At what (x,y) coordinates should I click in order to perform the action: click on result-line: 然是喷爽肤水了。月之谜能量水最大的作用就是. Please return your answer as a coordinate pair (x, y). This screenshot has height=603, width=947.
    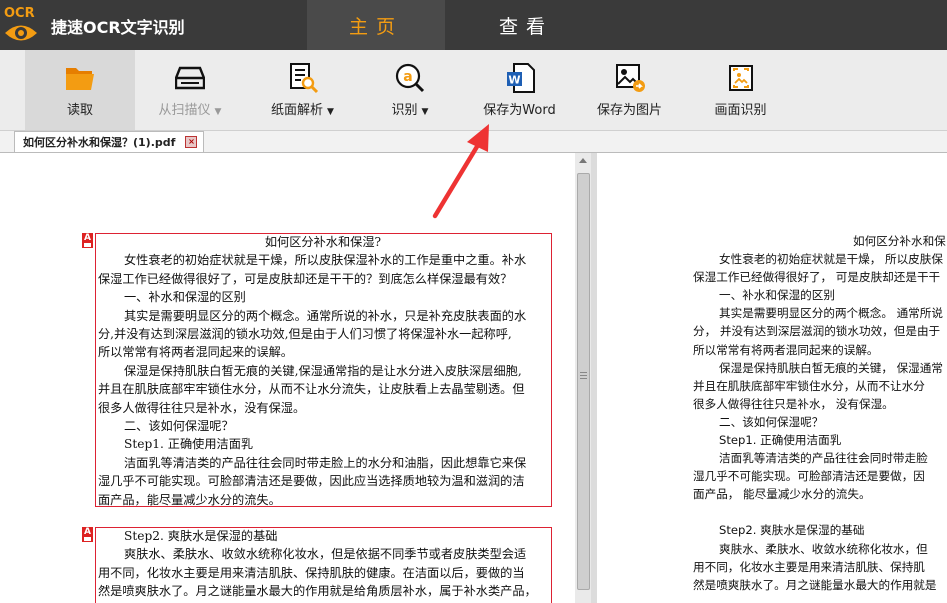
    Looking at the image, I should click on (815, 584).